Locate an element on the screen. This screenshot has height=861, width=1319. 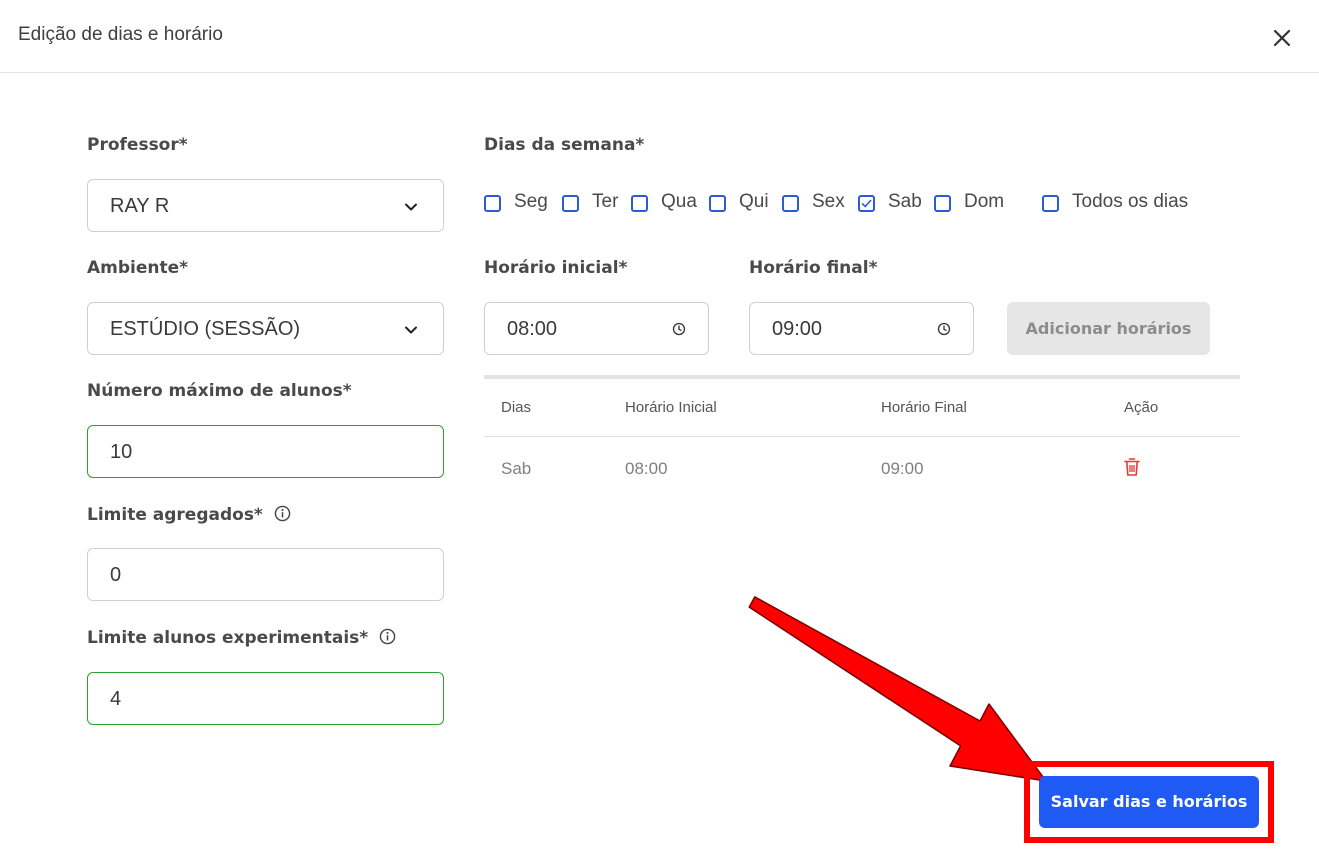
professor-value: RAY R is located at coordinates (140, 206).